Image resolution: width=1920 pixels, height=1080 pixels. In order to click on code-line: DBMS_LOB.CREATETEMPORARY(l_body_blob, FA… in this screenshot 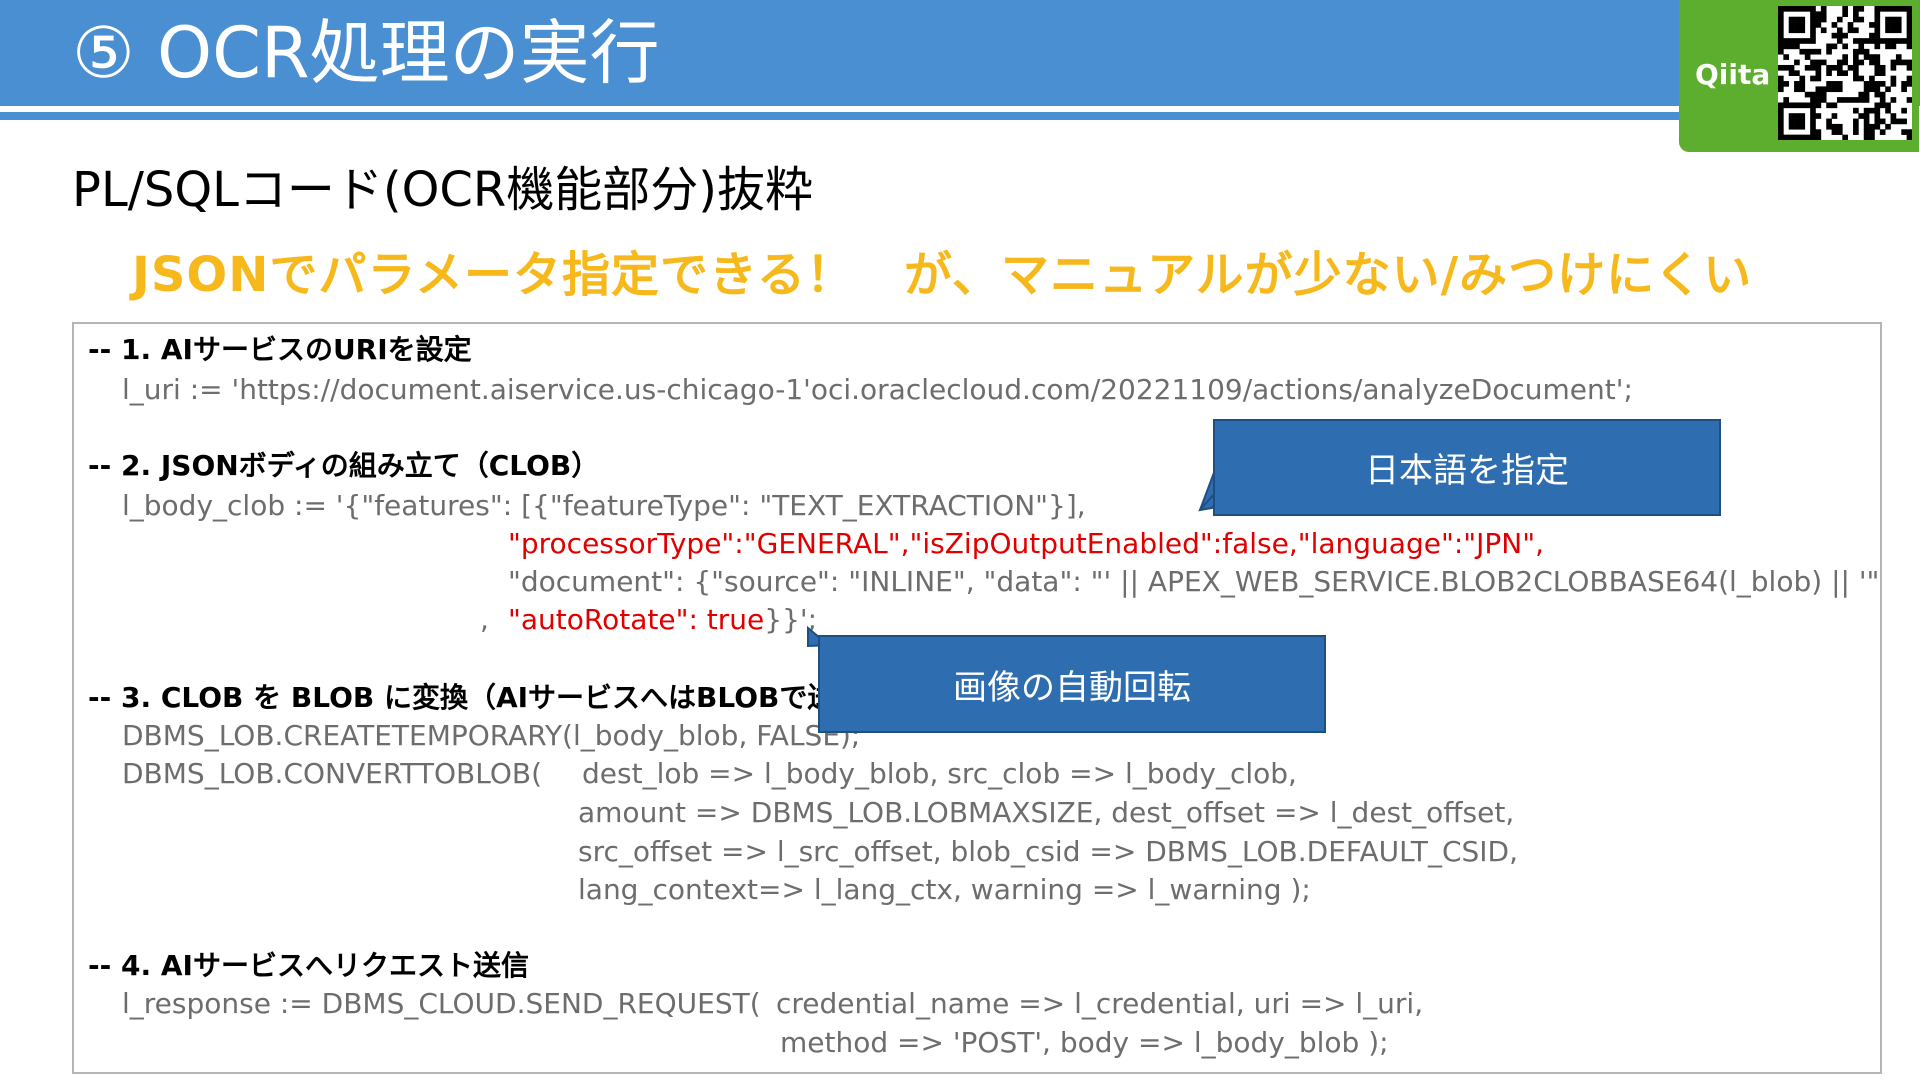, I will do `click(491, 735)`.